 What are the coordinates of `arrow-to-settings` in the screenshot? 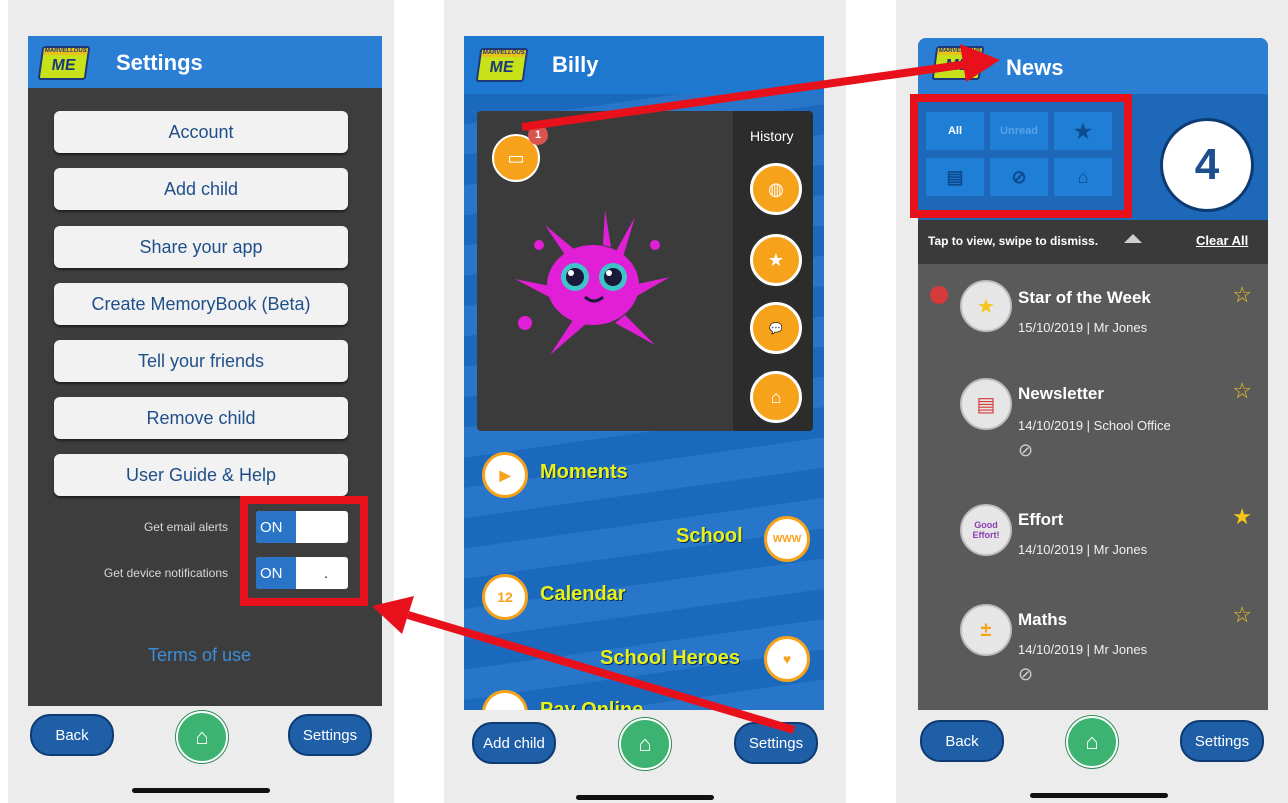 It's located at (601, 672).